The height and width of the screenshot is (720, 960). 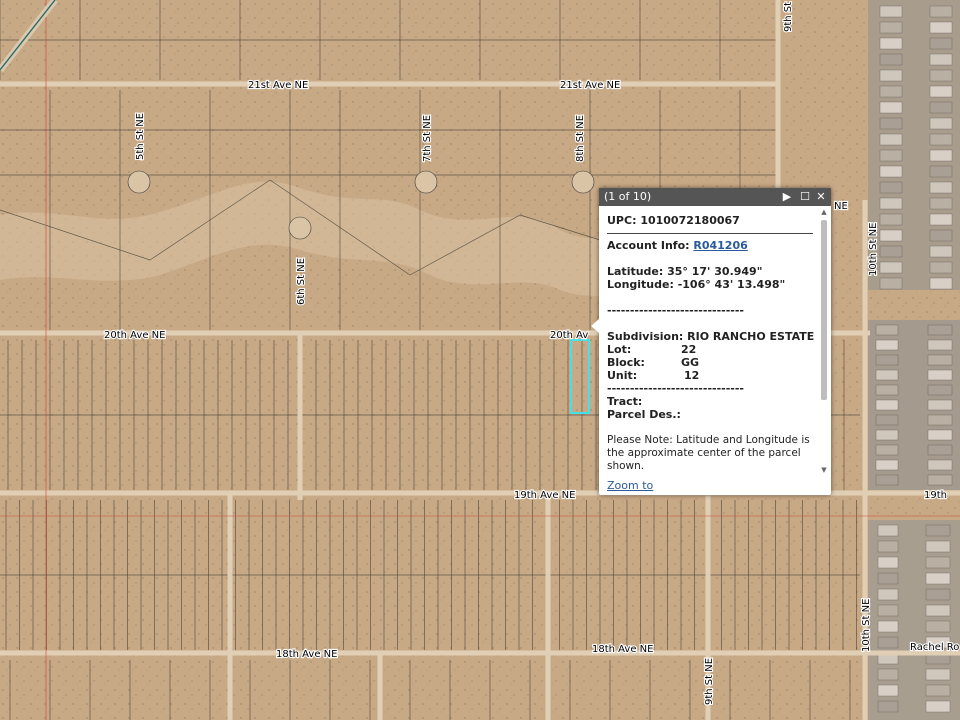 What do you see at coordinates (630, 485) in the screenshot?
I see `zoom-to-link: Zoom to` at bounding box center [630, 485].